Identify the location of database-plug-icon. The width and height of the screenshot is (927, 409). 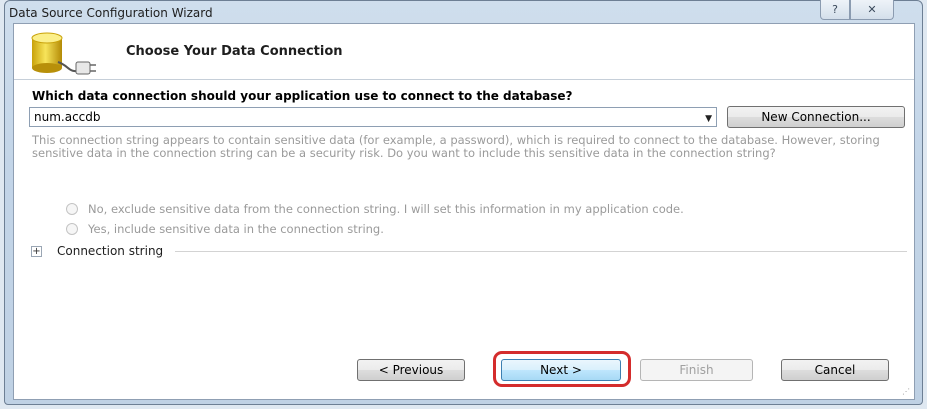
(63, 53).